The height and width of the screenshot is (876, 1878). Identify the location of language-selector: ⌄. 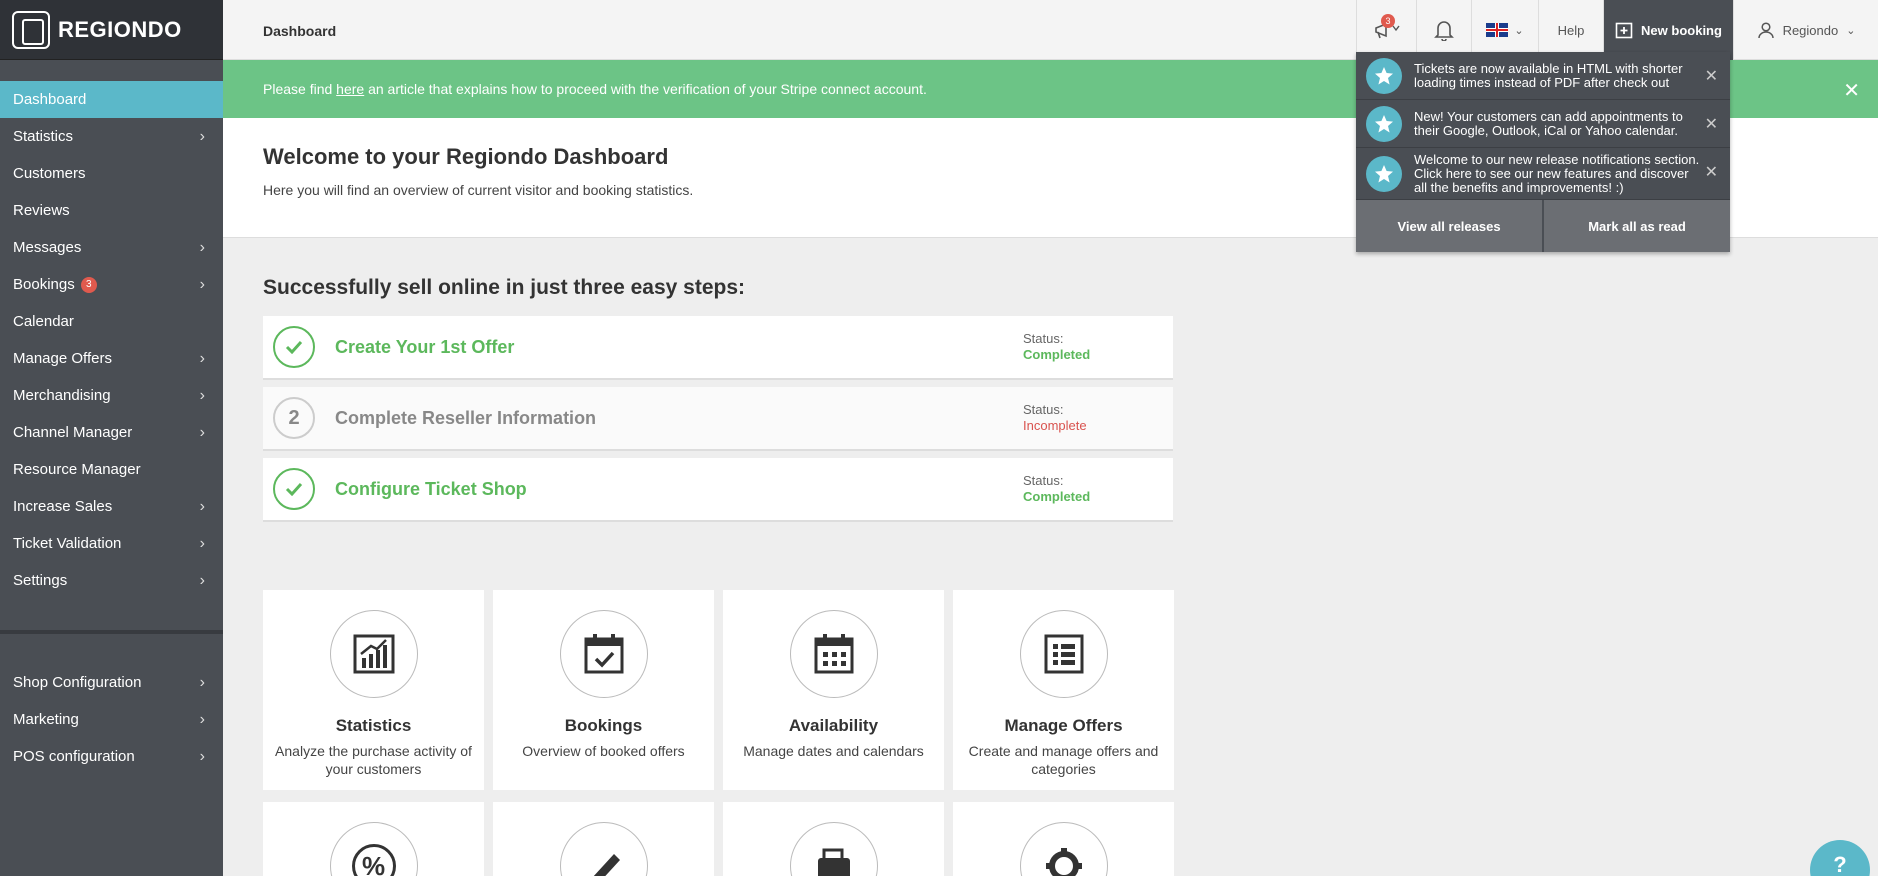
(1504, 30).